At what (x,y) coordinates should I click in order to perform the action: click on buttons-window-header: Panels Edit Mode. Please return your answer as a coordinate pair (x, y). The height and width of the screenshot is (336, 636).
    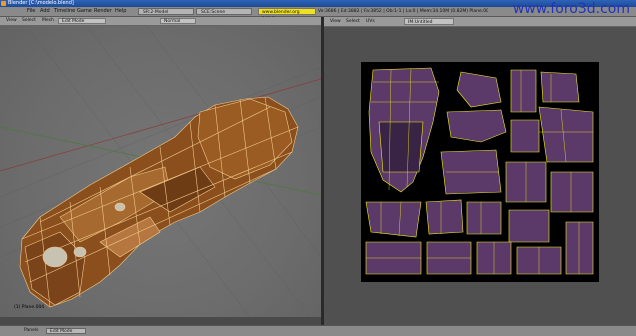
    Looking at the image, I should click on (318, 330).